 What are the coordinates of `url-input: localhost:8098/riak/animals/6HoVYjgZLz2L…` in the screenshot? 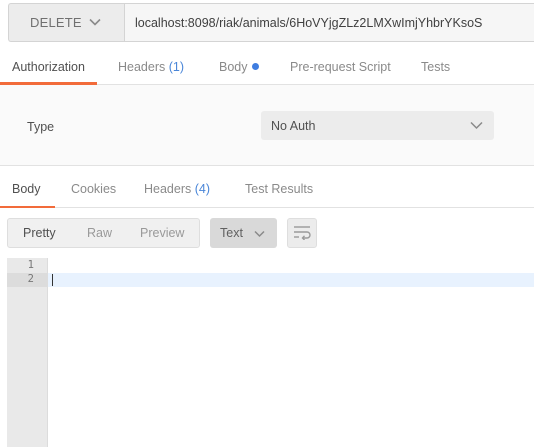 It's located at (329, 22).